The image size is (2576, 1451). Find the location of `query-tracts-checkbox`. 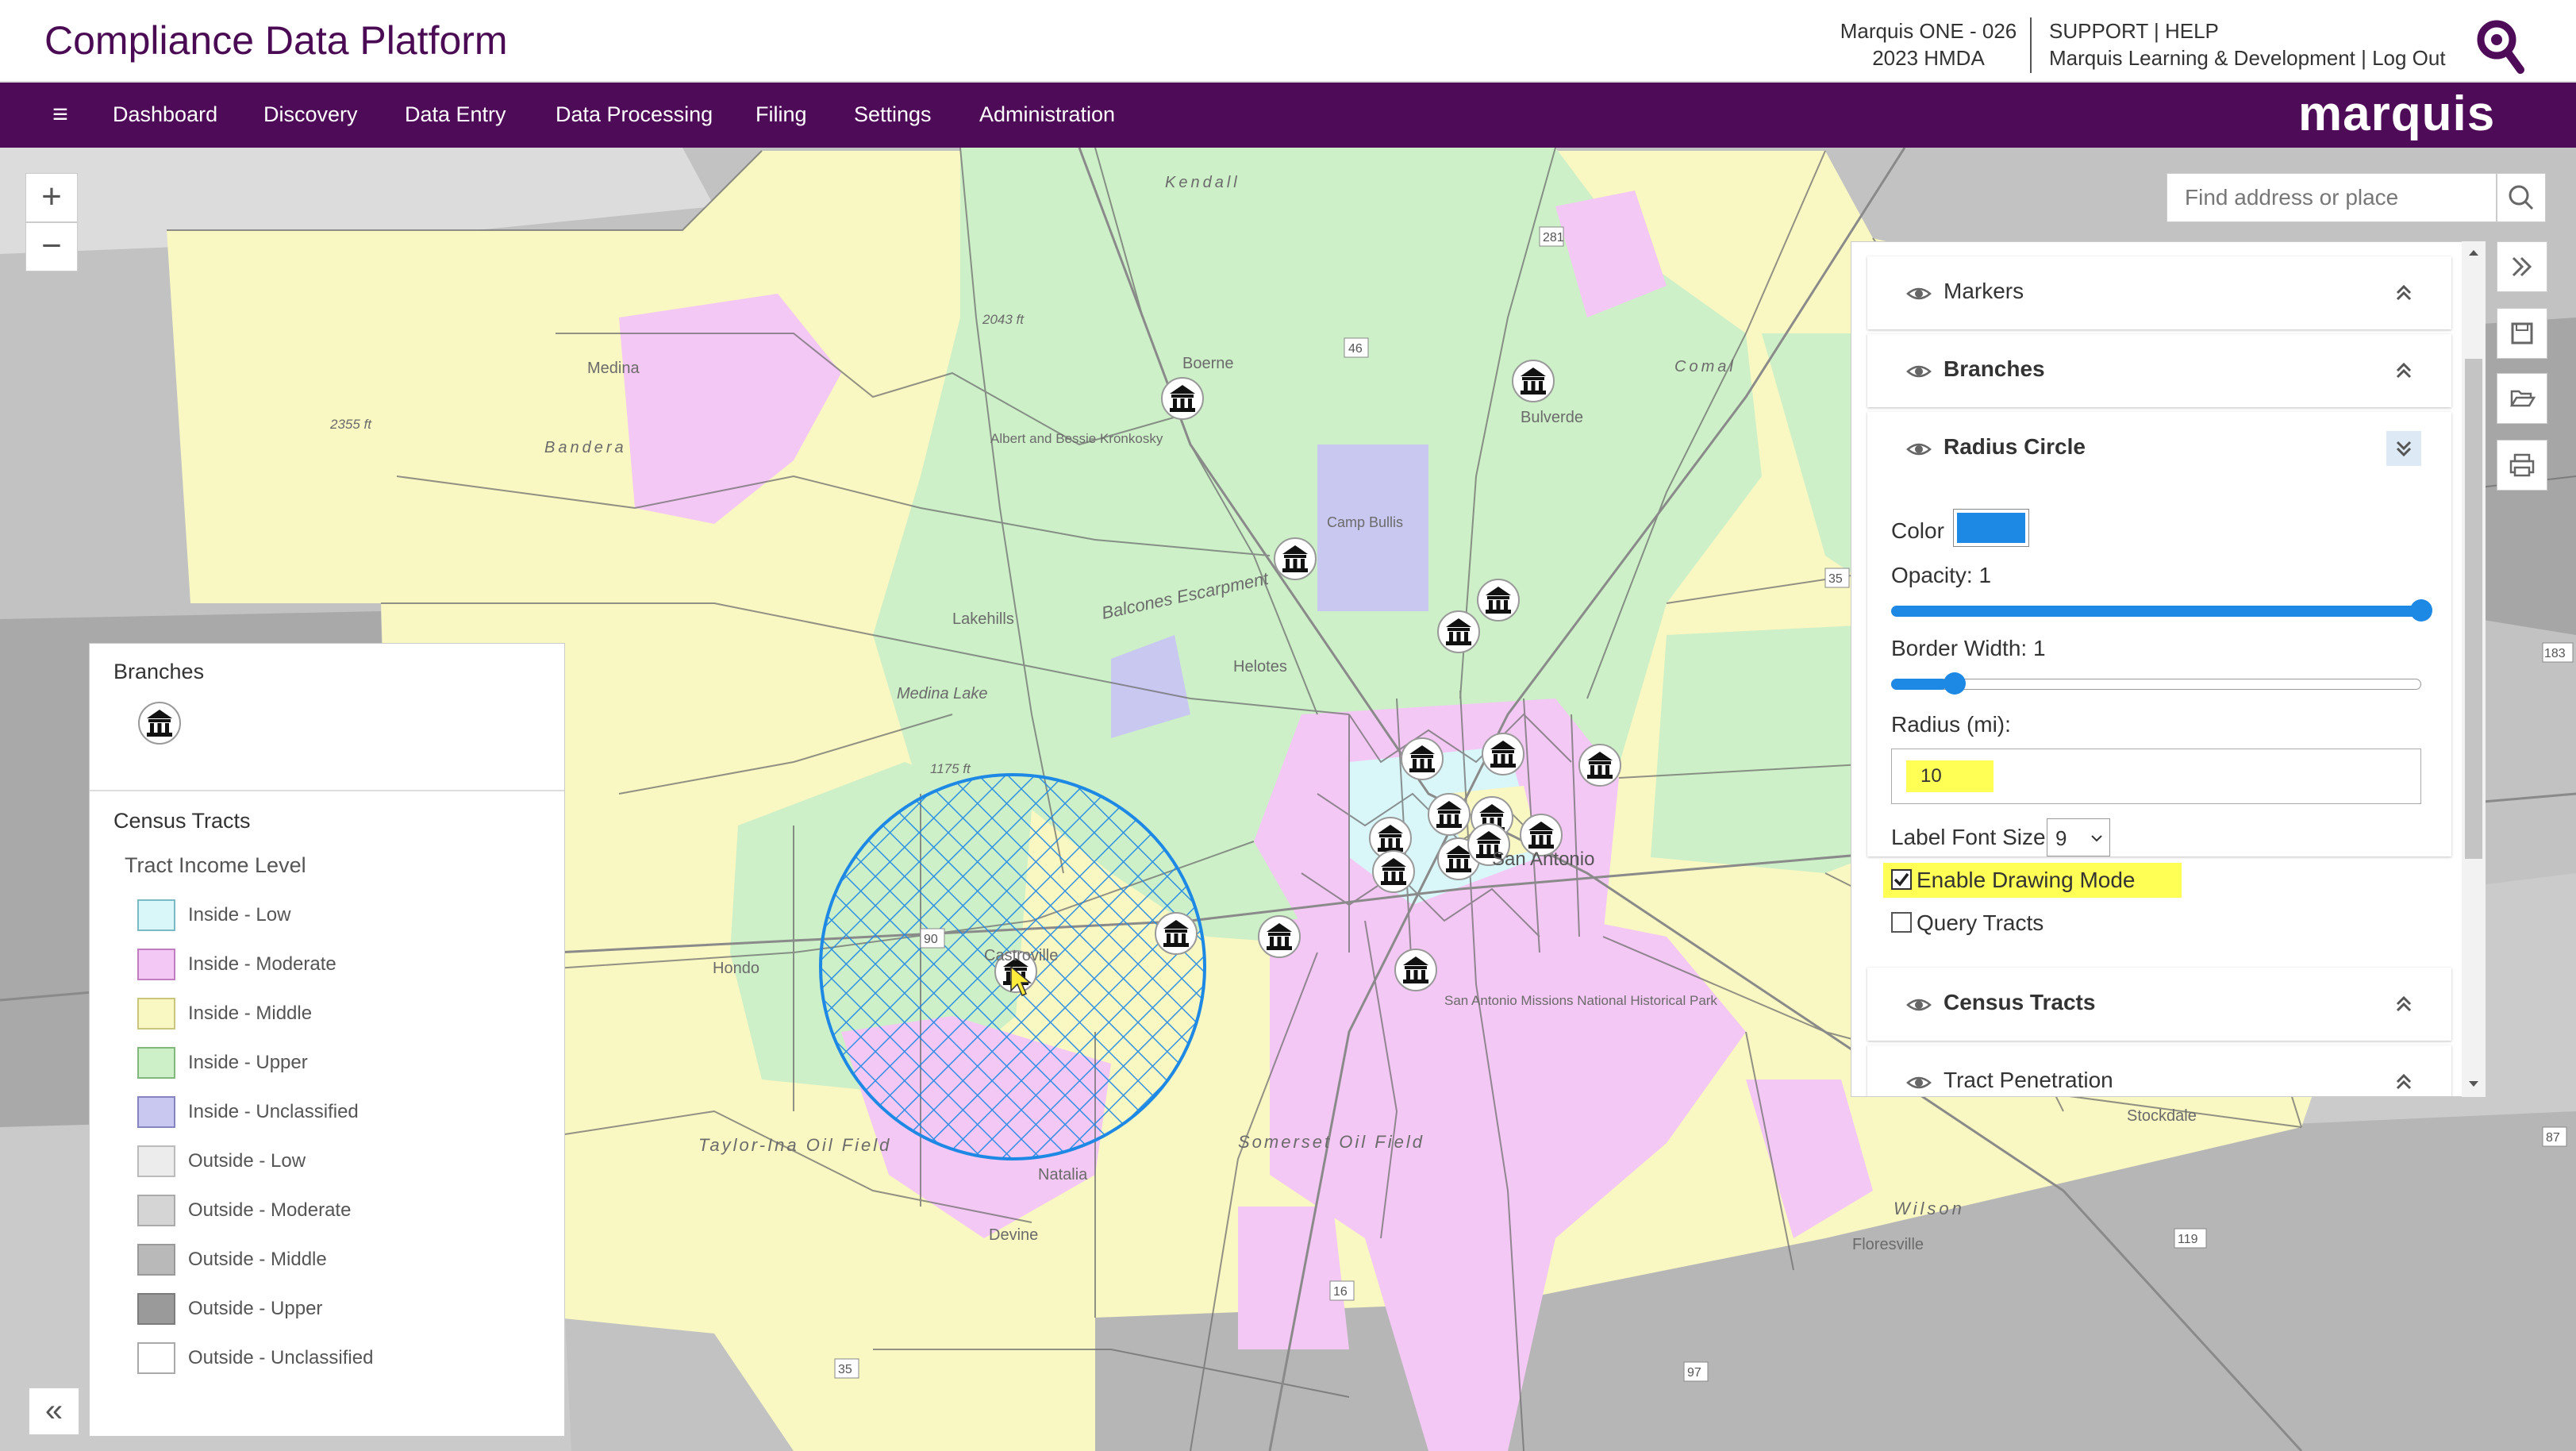

query-tracts-checkbox is located at coordinates (1901, 923).